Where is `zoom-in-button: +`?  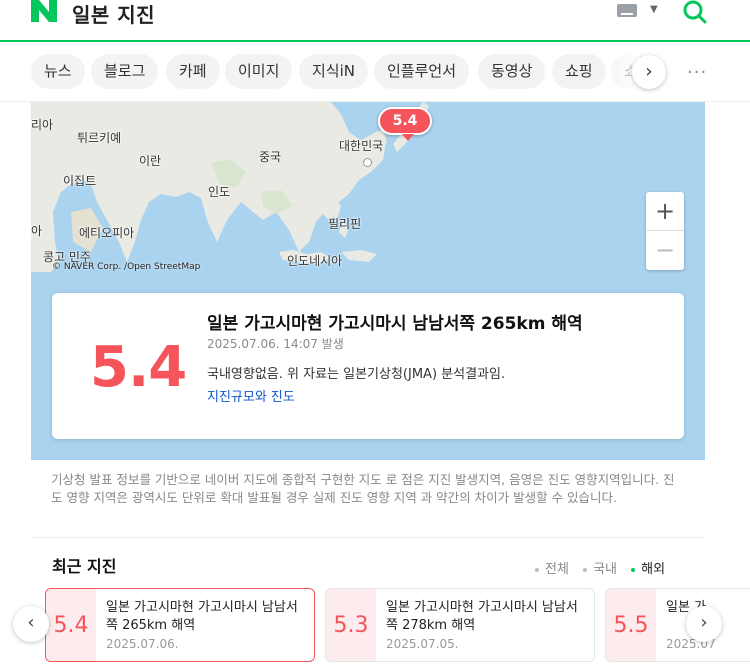
zoom-in-button: + is located at coordinates (665, 211).